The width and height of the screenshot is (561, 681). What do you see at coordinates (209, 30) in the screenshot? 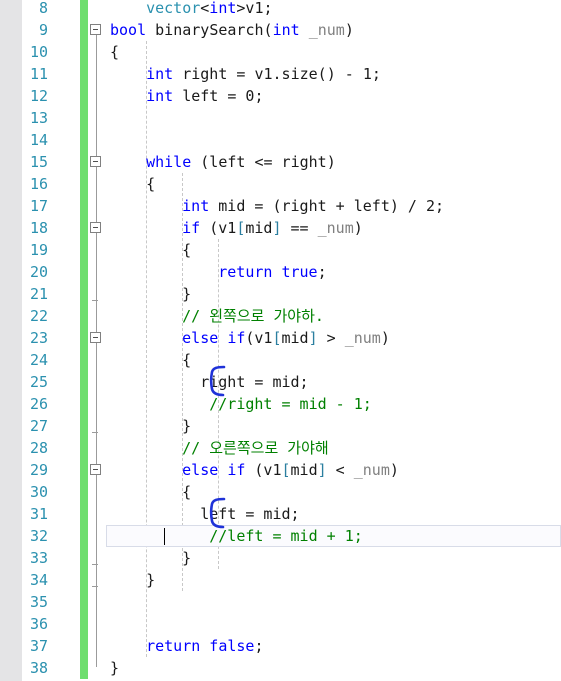
I see `token: binarySearch(` at bounding box center [209, 30].